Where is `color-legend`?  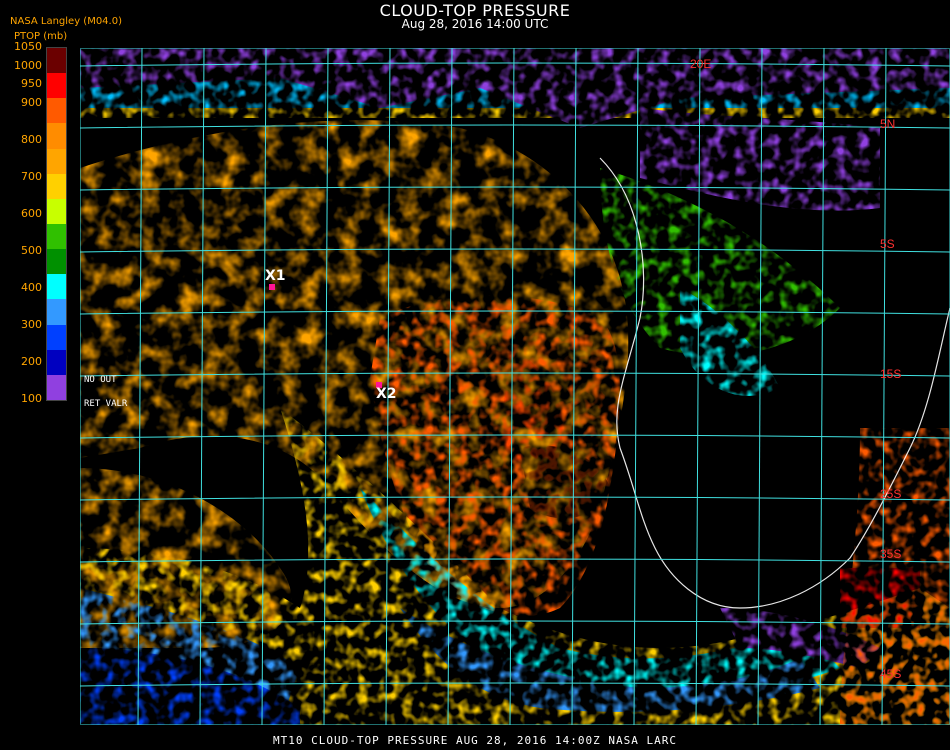 color-legend is located at coordinates (56, 224).